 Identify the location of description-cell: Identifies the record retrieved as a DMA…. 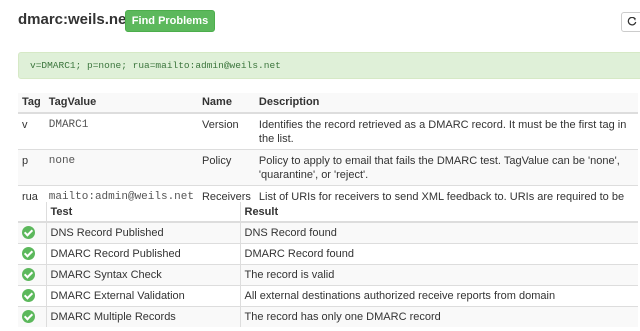
(446, 131).